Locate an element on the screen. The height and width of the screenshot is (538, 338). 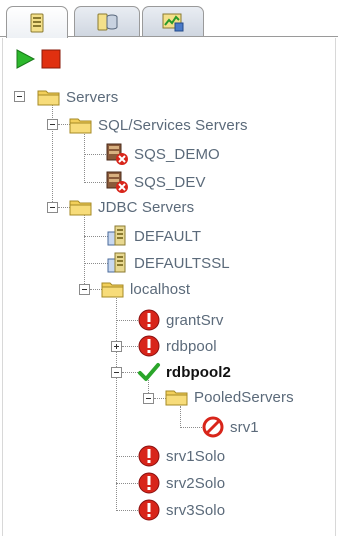
tree-node-srv2solo: srv2Solo is located at coordinates (180, 483).